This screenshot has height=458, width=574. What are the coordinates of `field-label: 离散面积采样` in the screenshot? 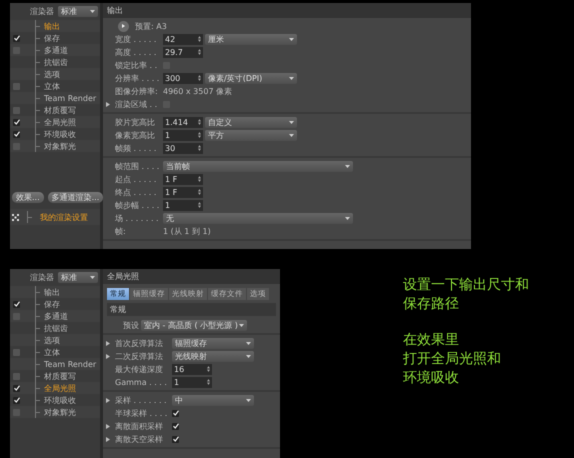 It's located at (139, 426).